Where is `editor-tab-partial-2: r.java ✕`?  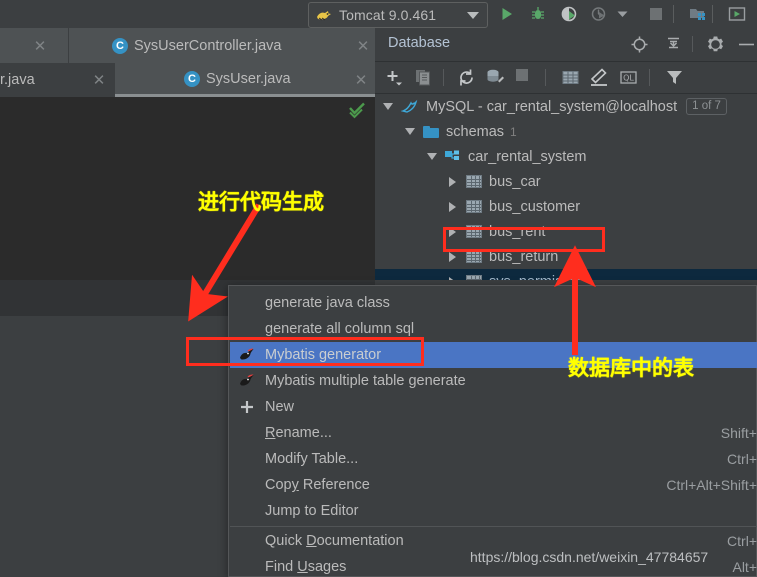
editor-tab-partial-2: r.java ✕ is located at coordinates (60, 80).